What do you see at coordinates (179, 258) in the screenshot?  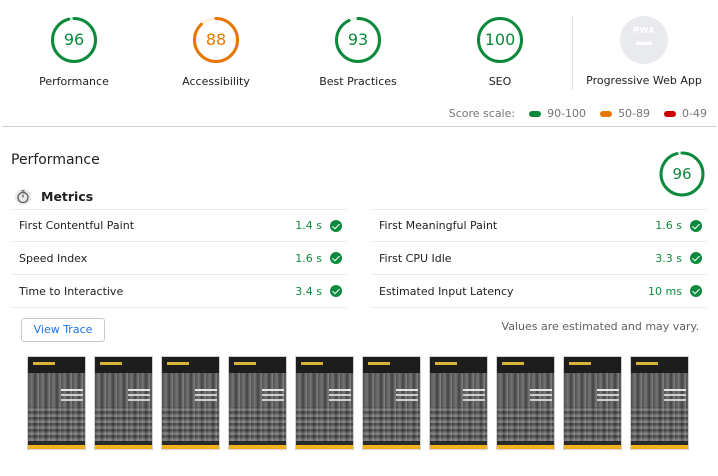 I see `metric-row: Speed Index 1.6 s` at bounding box center [179, 258].